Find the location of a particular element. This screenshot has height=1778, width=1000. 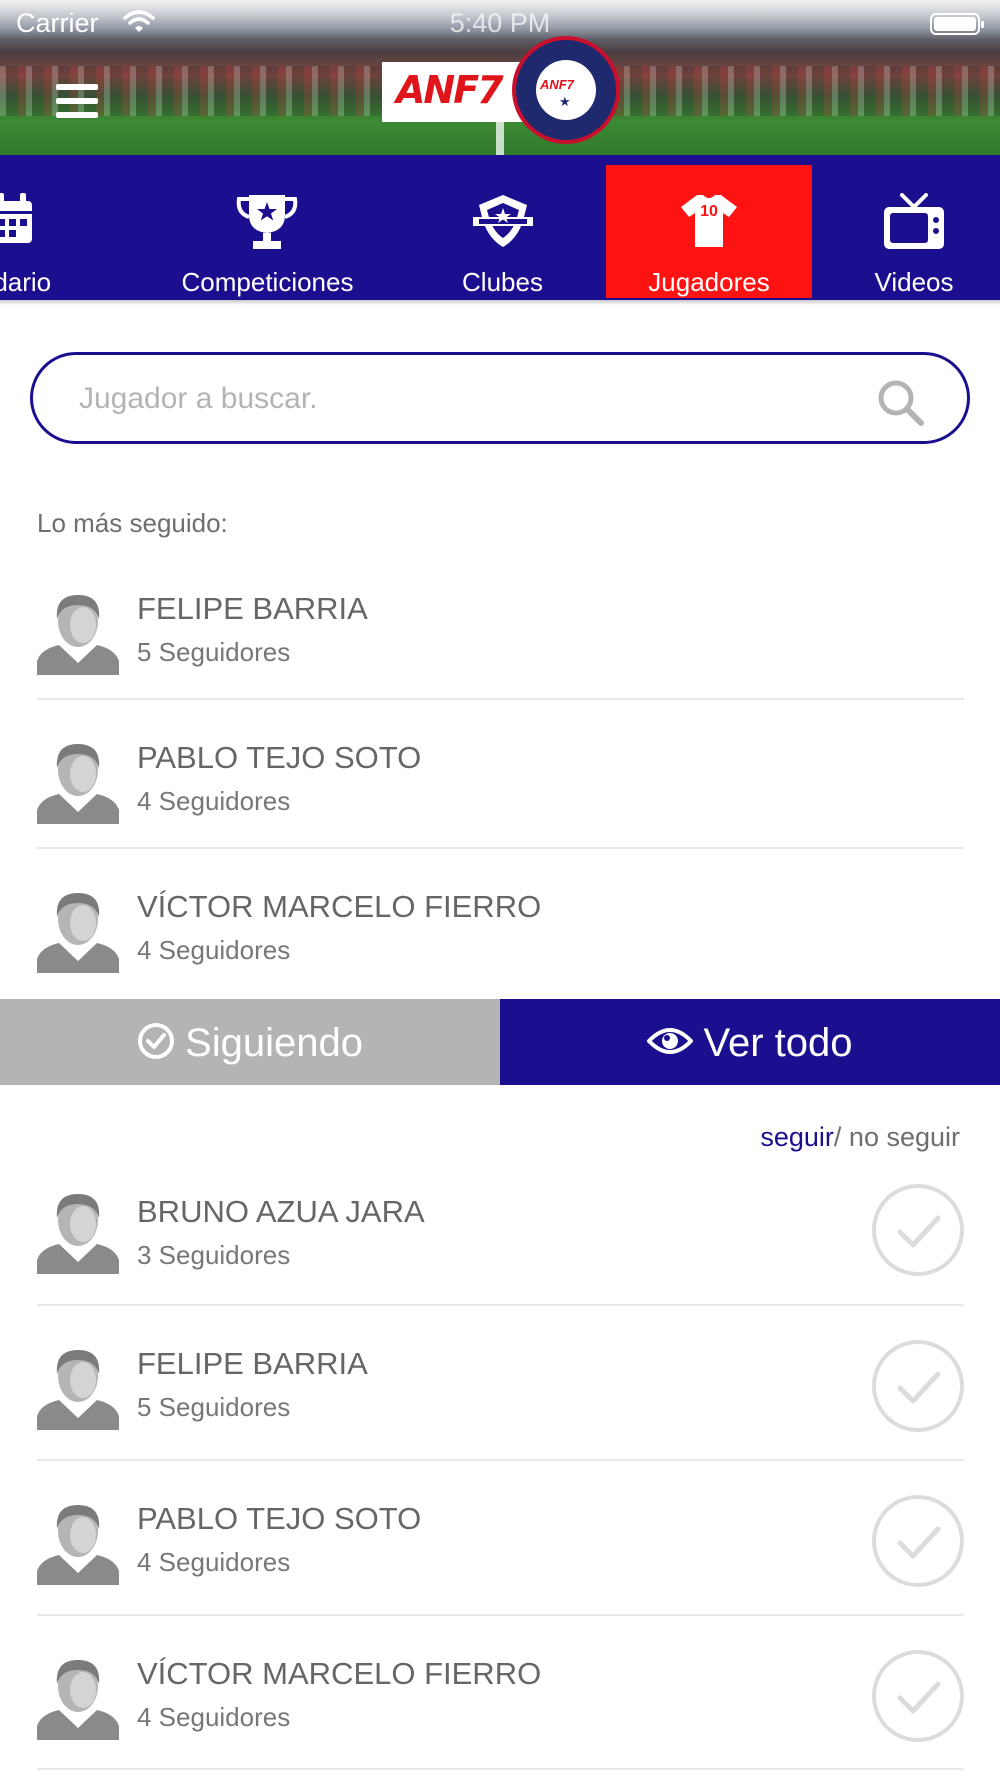

tab-label: Videos is located at coordinates (914, 282).